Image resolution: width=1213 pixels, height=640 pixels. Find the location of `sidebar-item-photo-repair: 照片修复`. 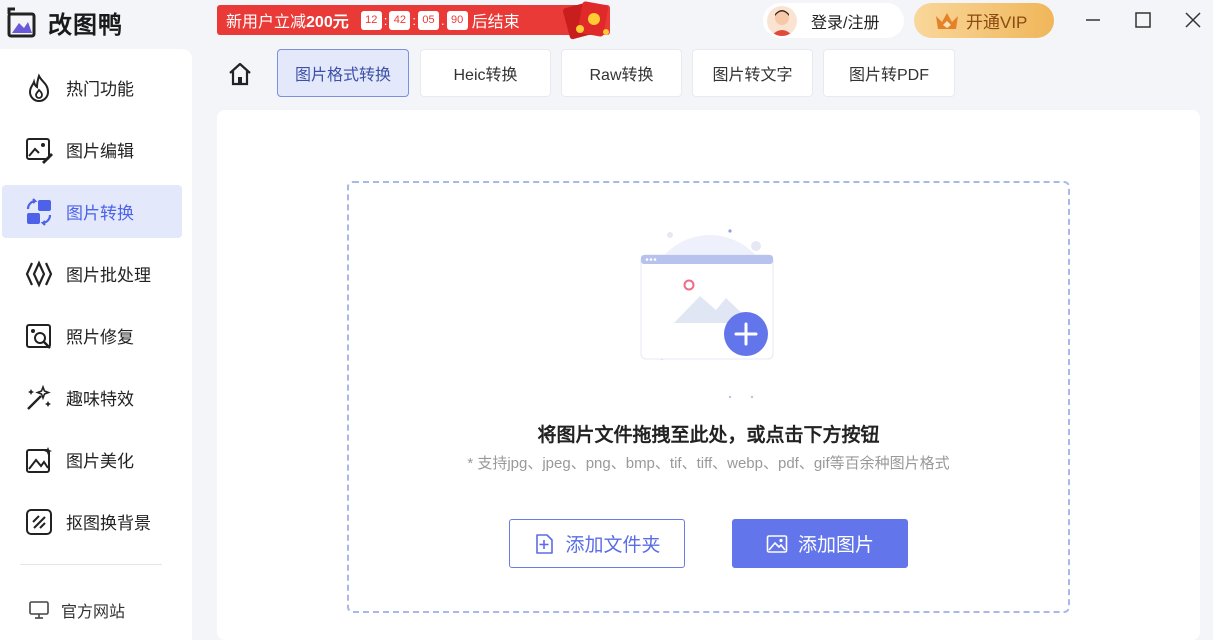

sidebar-item-photo-repair: 照片修复 is located at coordinates (92, 335).